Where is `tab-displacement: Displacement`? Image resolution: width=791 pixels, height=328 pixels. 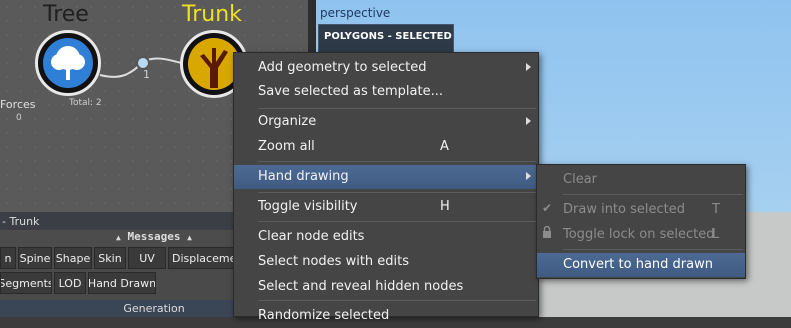 tab-displacement: Displacement is located at coordinates (201, 258).